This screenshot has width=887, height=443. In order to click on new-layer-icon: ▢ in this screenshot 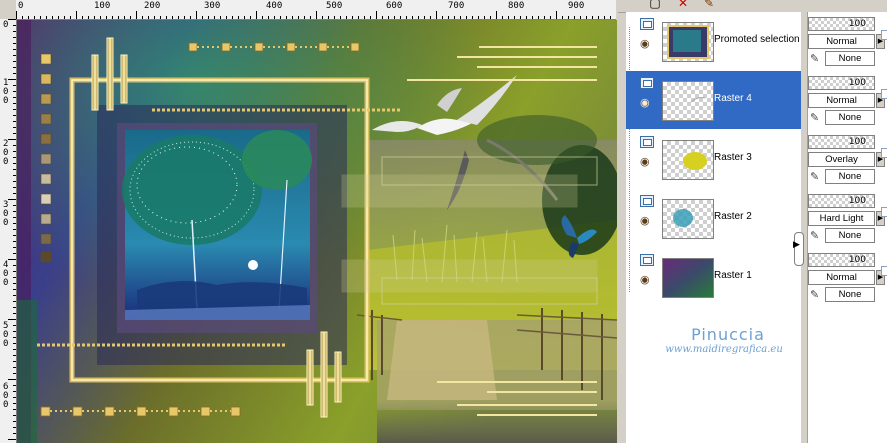, I will do `click(655, 5)`.